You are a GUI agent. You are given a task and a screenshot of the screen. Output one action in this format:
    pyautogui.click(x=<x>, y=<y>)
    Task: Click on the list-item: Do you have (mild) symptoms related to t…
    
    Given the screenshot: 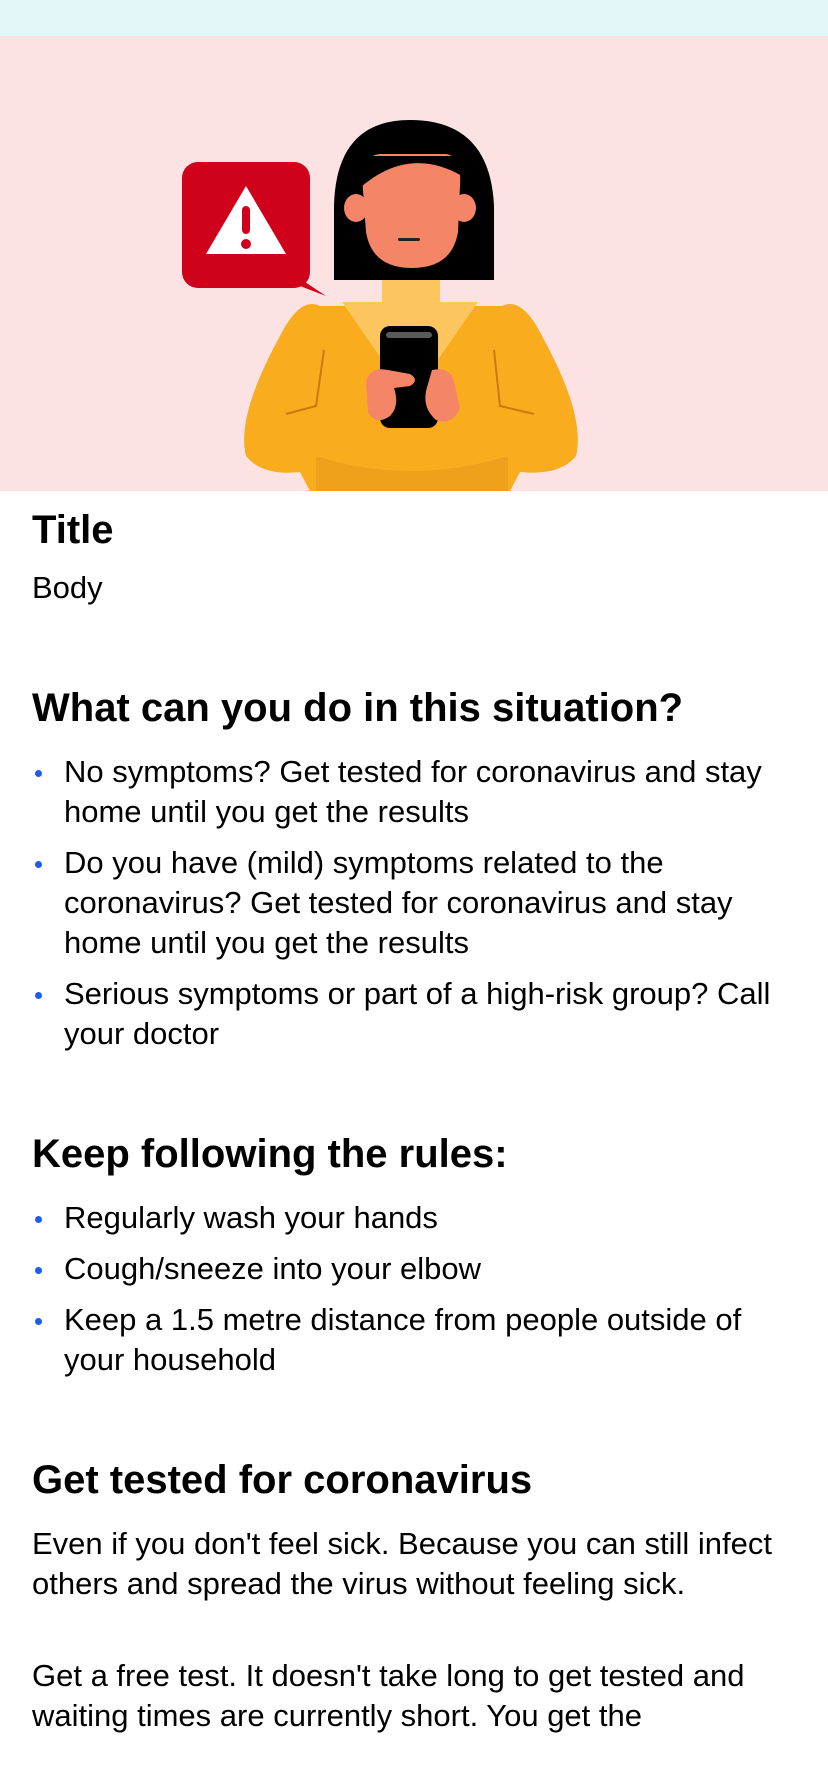 What is the action you would take?
    pyautogui.click(x=414, y=903)
    